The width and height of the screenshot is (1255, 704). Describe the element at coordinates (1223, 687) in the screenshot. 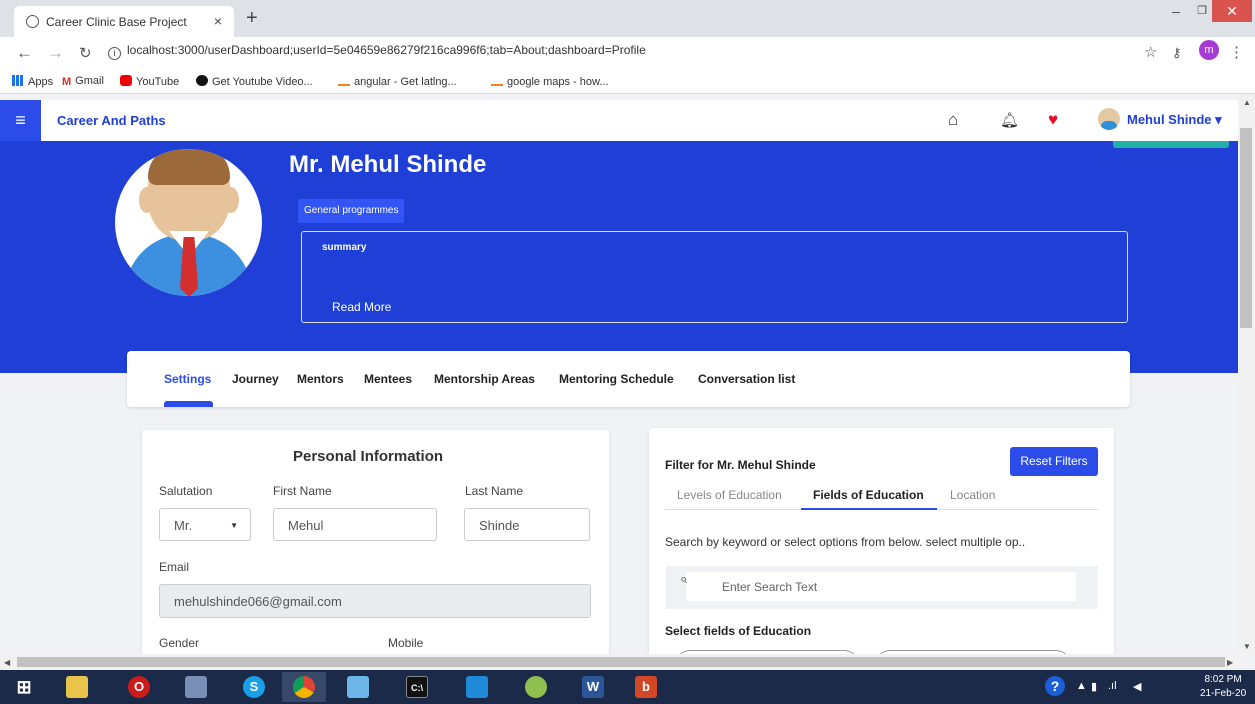

I see `system-clock: 8:02 PM 21-Feb-20` at that location.